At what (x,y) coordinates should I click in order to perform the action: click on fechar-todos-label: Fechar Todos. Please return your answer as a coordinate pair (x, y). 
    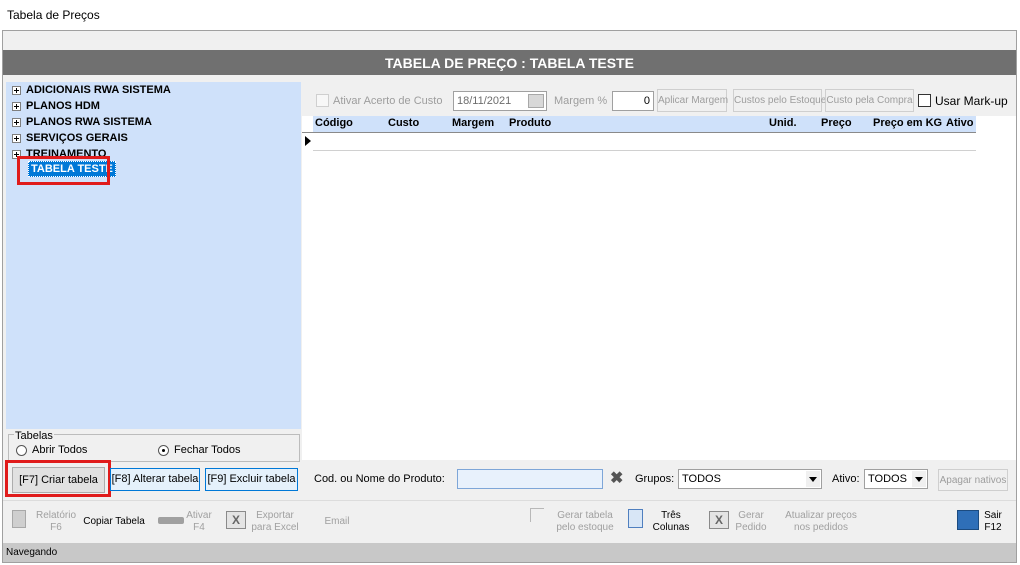
    Looking at the image, I should click on (207, 450).